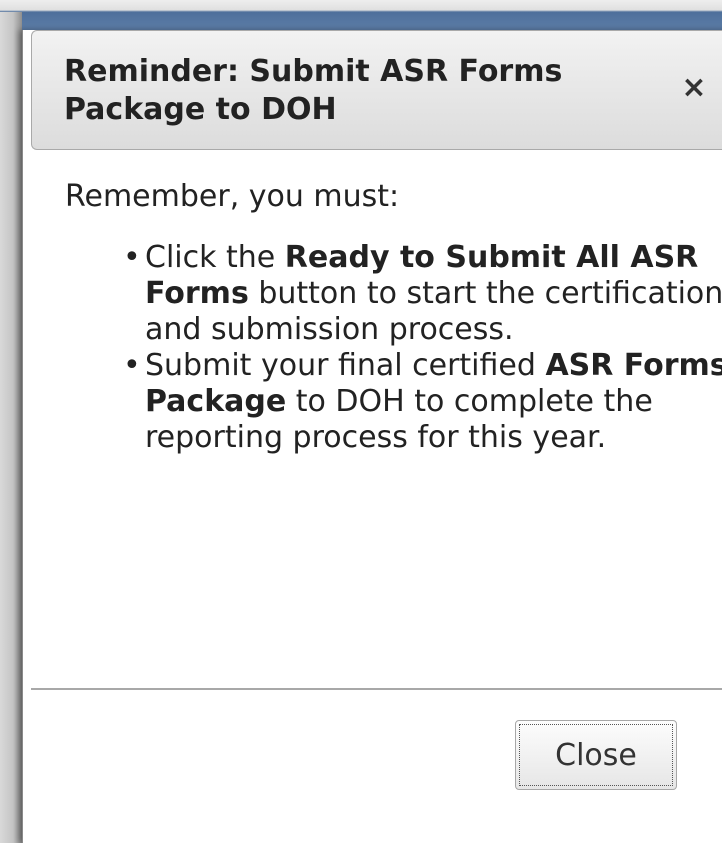 This screenshot has width=722, height=843. I want to click on window-header-band, so click(361, 15).